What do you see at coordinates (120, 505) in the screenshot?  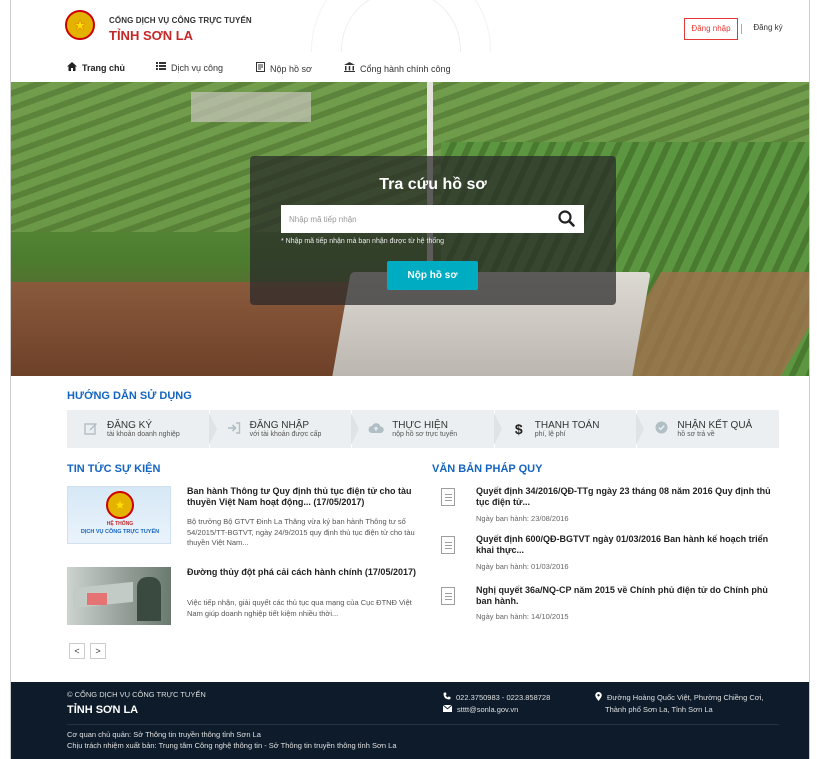 I see `emblem-icon: ★` at bounding box center [120, 505].